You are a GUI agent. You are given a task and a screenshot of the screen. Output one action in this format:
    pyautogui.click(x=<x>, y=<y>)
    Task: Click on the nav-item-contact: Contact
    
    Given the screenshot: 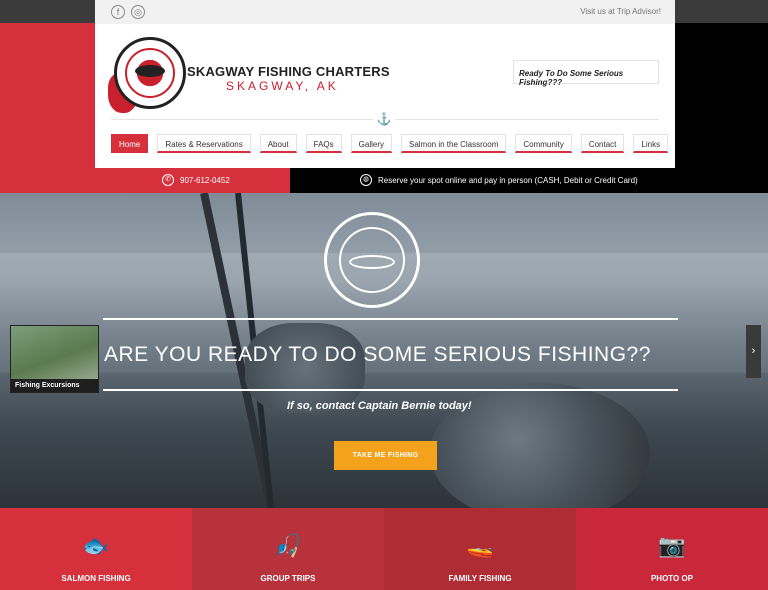 What is the action you would take?
    pyautogui.click(x=602, y=143)
    